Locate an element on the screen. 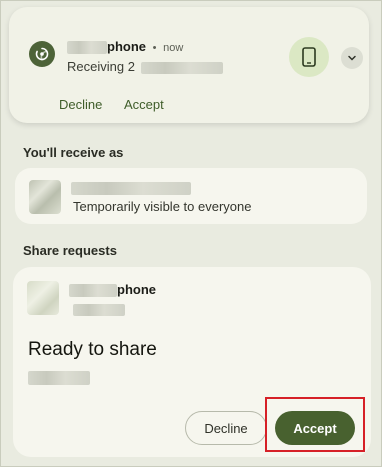 The height and width of the screenshot is (467, 382). sender-avatar is located at coordinates (43, 298).